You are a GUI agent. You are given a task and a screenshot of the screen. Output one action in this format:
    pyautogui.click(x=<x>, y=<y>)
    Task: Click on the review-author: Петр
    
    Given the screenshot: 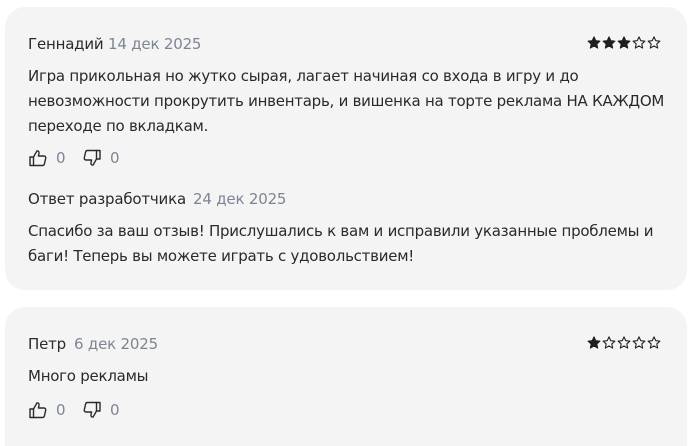 What is the action you would take?
    pyautogui.click(x=47, y=344)
    